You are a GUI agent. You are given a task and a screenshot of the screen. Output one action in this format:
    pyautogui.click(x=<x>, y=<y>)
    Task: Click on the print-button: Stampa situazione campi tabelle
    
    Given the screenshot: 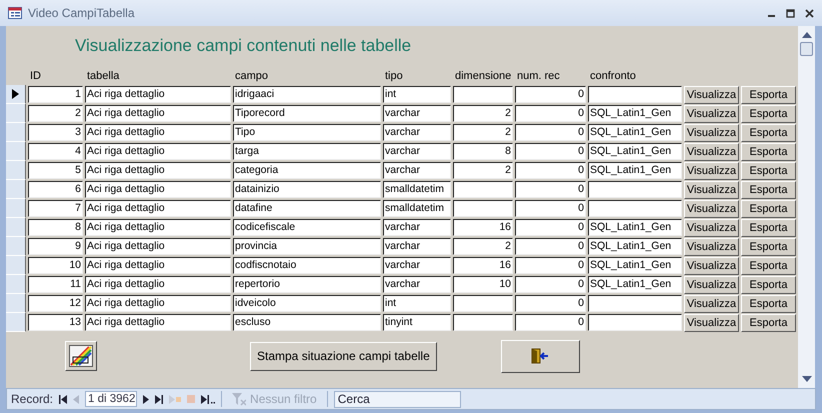 What is the action you would take?
    pyautogui.click(x=343, y=356)
    